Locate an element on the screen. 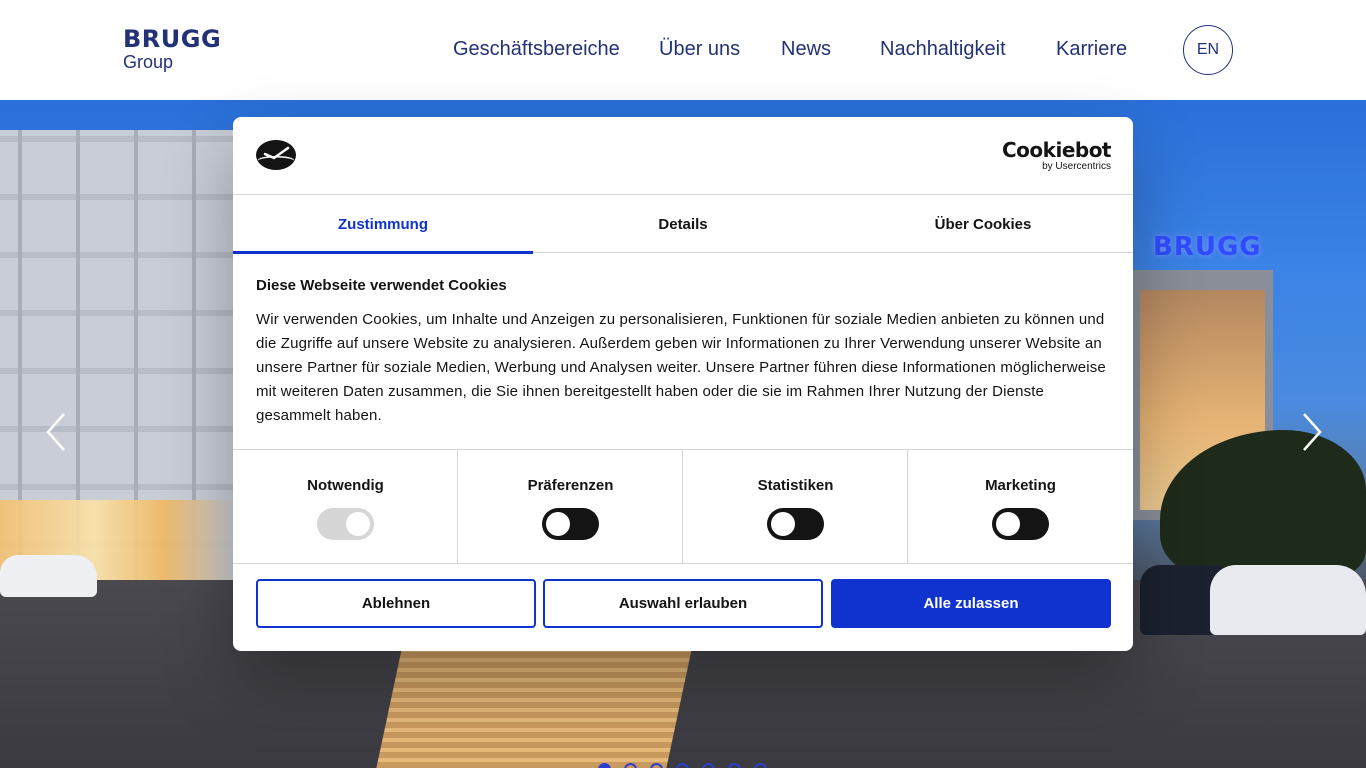 This screenshot has width=1366, height=768. deny-button: Ablehnen is located at coordinates (396, 603).